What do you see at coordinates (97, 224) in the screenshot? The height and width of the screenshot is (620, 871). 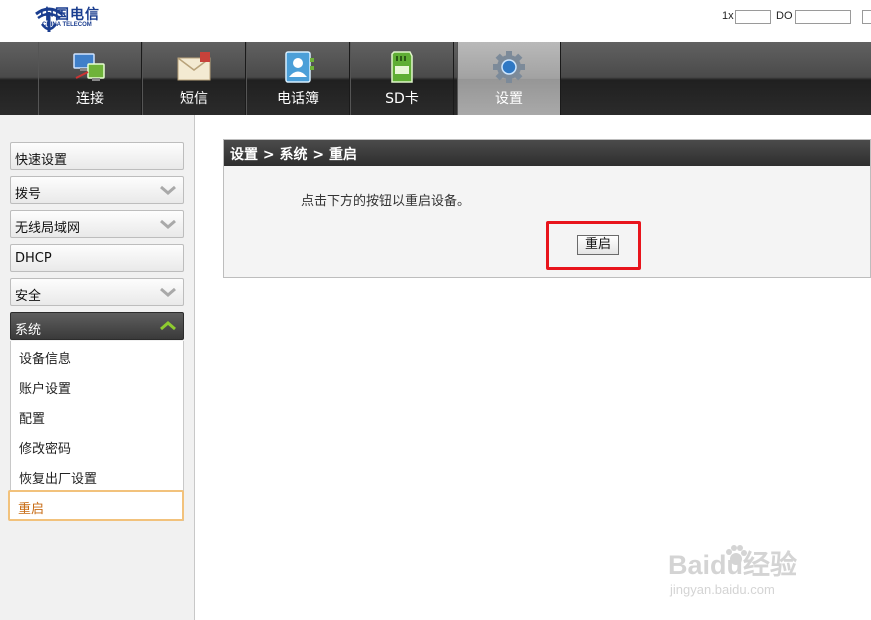 I see `sidebar-item-wlan: 无线局域网` at bounding box center [97, 224].